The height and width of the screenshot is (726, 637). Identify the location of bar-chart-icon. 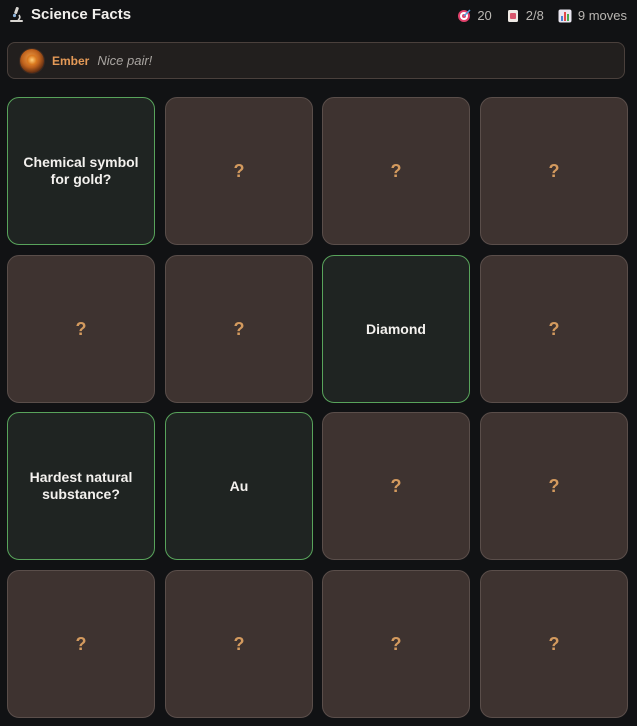
(565, 16).